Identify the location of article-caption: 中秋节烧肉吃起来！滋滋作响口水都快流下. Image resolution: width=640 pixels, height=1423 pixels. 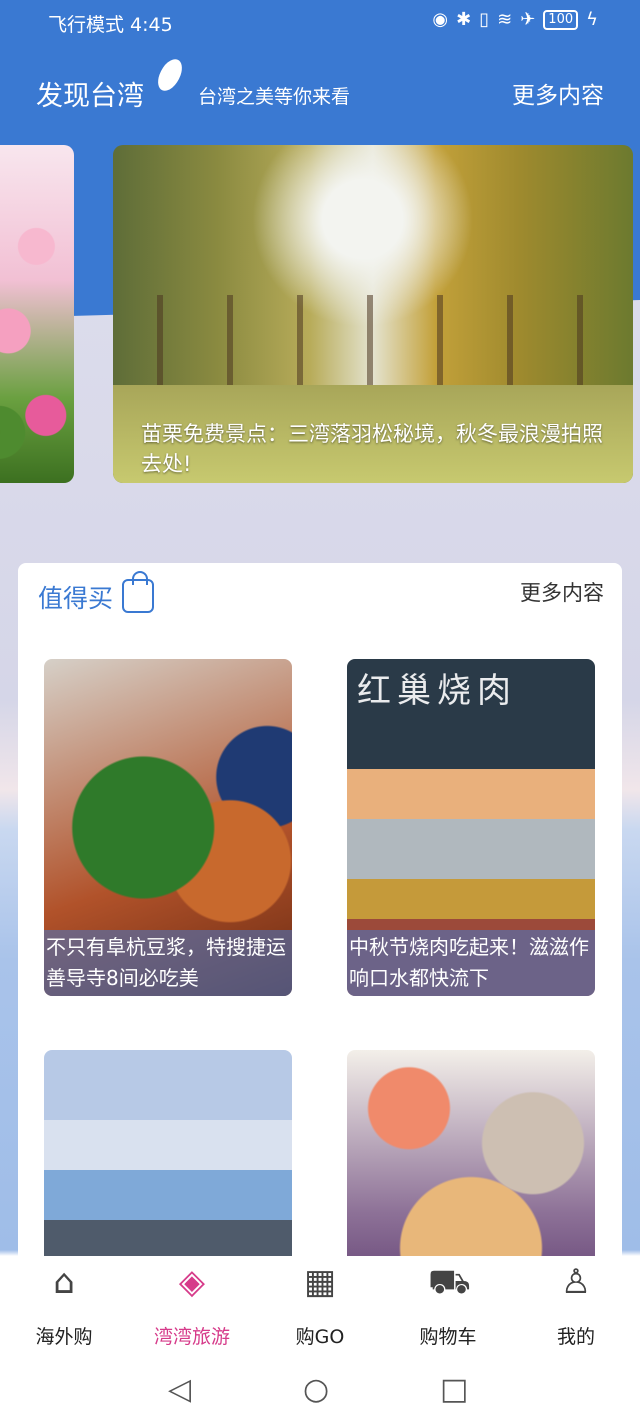
(471, 963).